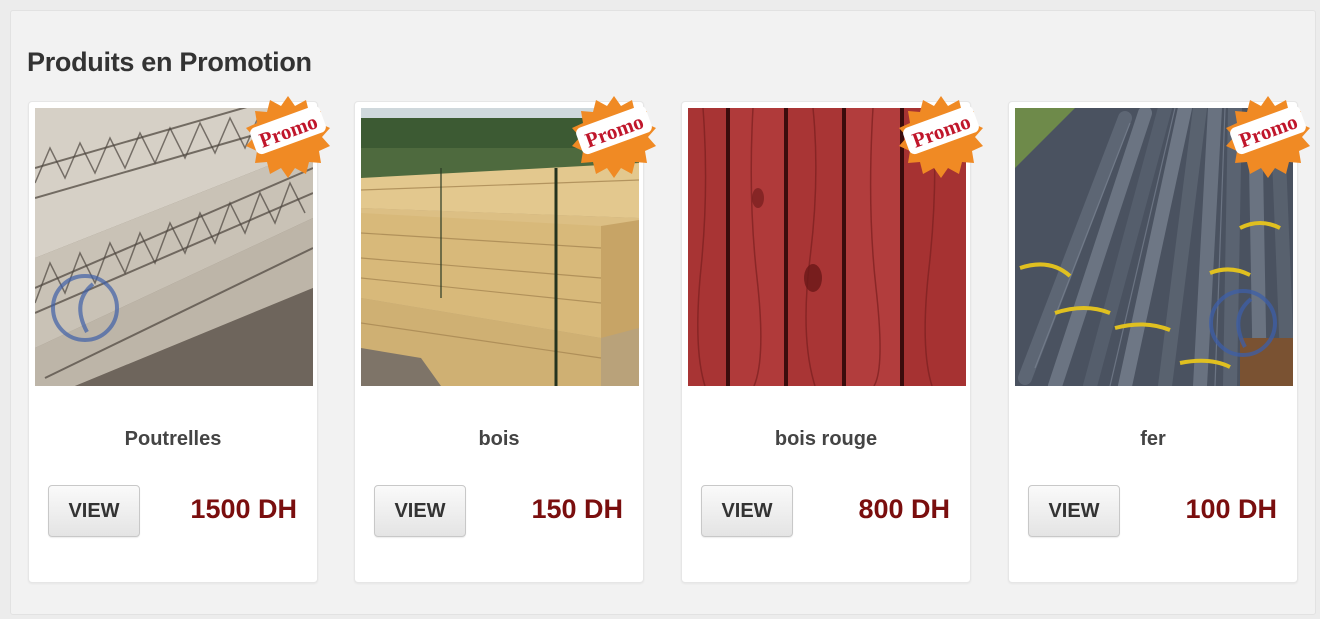 The height and width of the screenshot is (619, 1320). What do you see at coordinates (243, 509) in the screenshot?
I see `product-price: 1500 DH` at bounding box center [243, 509].